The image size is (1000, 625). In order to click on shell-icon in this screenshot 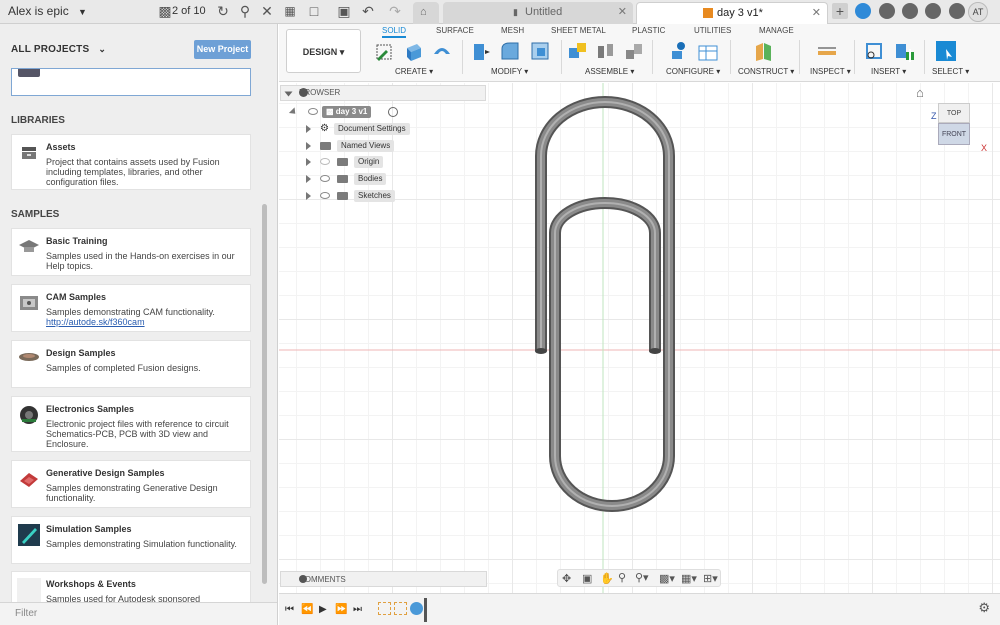, I will do `click(540, 51)`.